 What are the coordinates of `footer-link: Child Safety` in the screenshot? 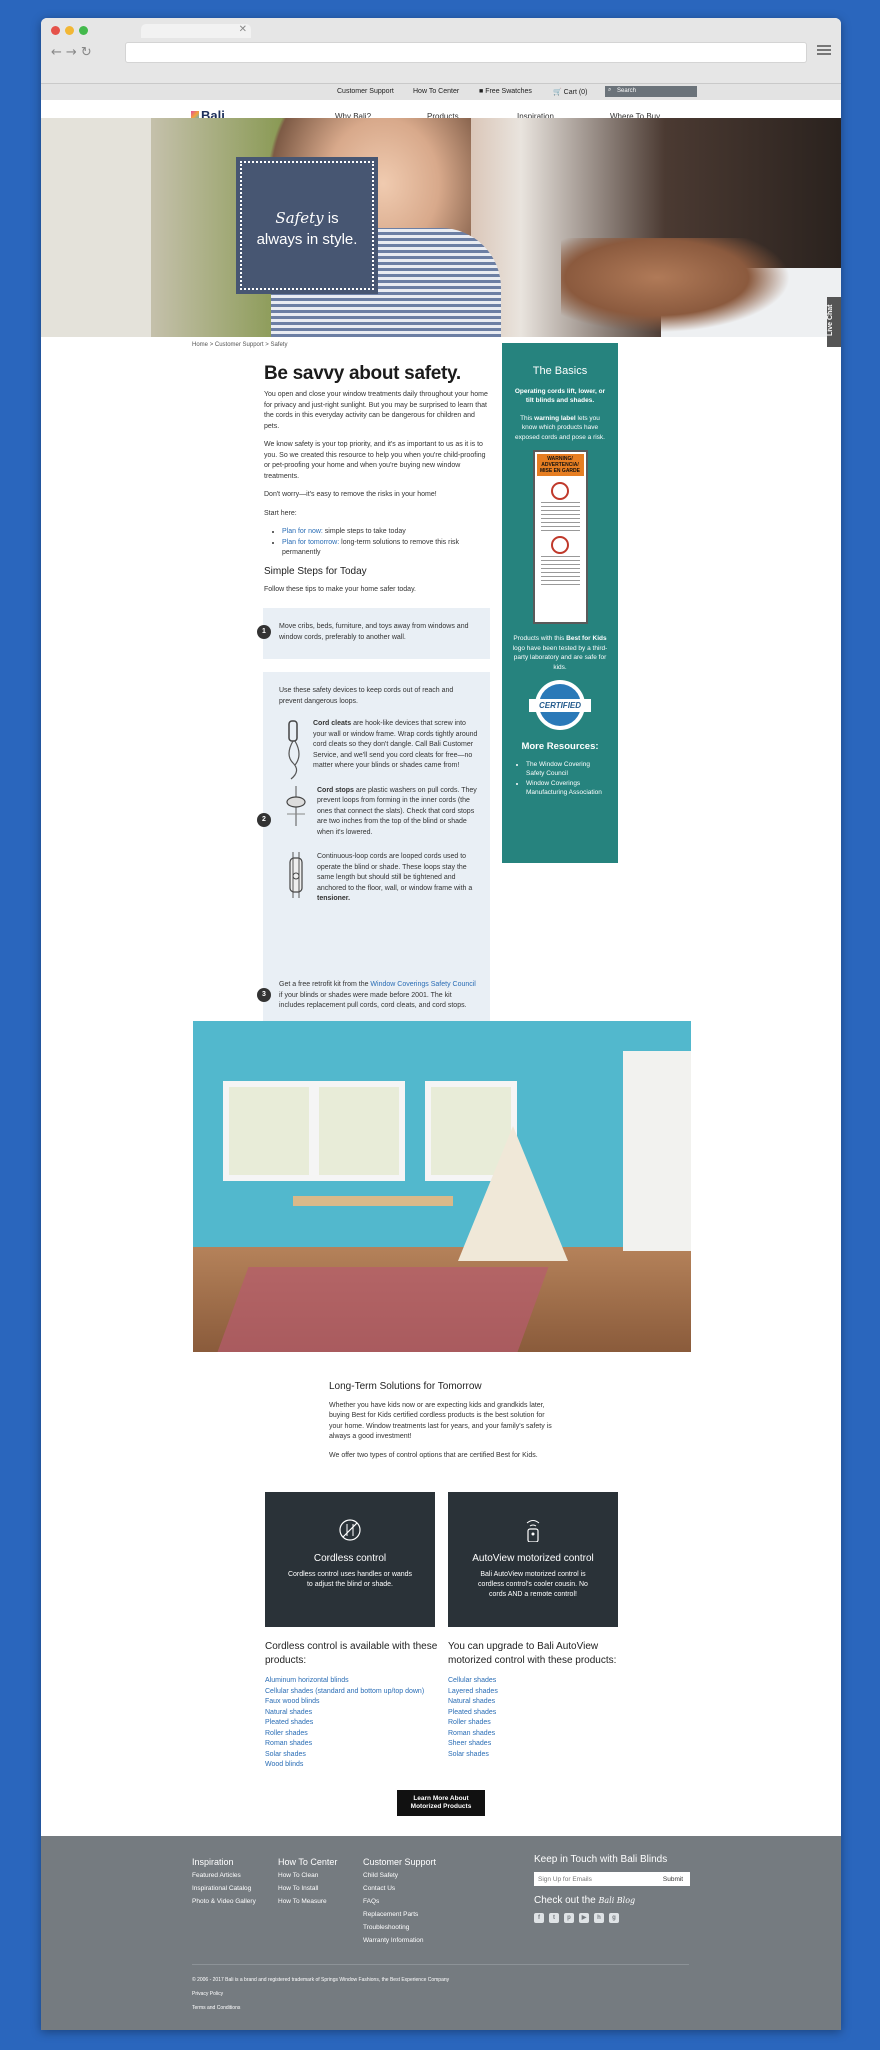 It's located at (399, 1875).